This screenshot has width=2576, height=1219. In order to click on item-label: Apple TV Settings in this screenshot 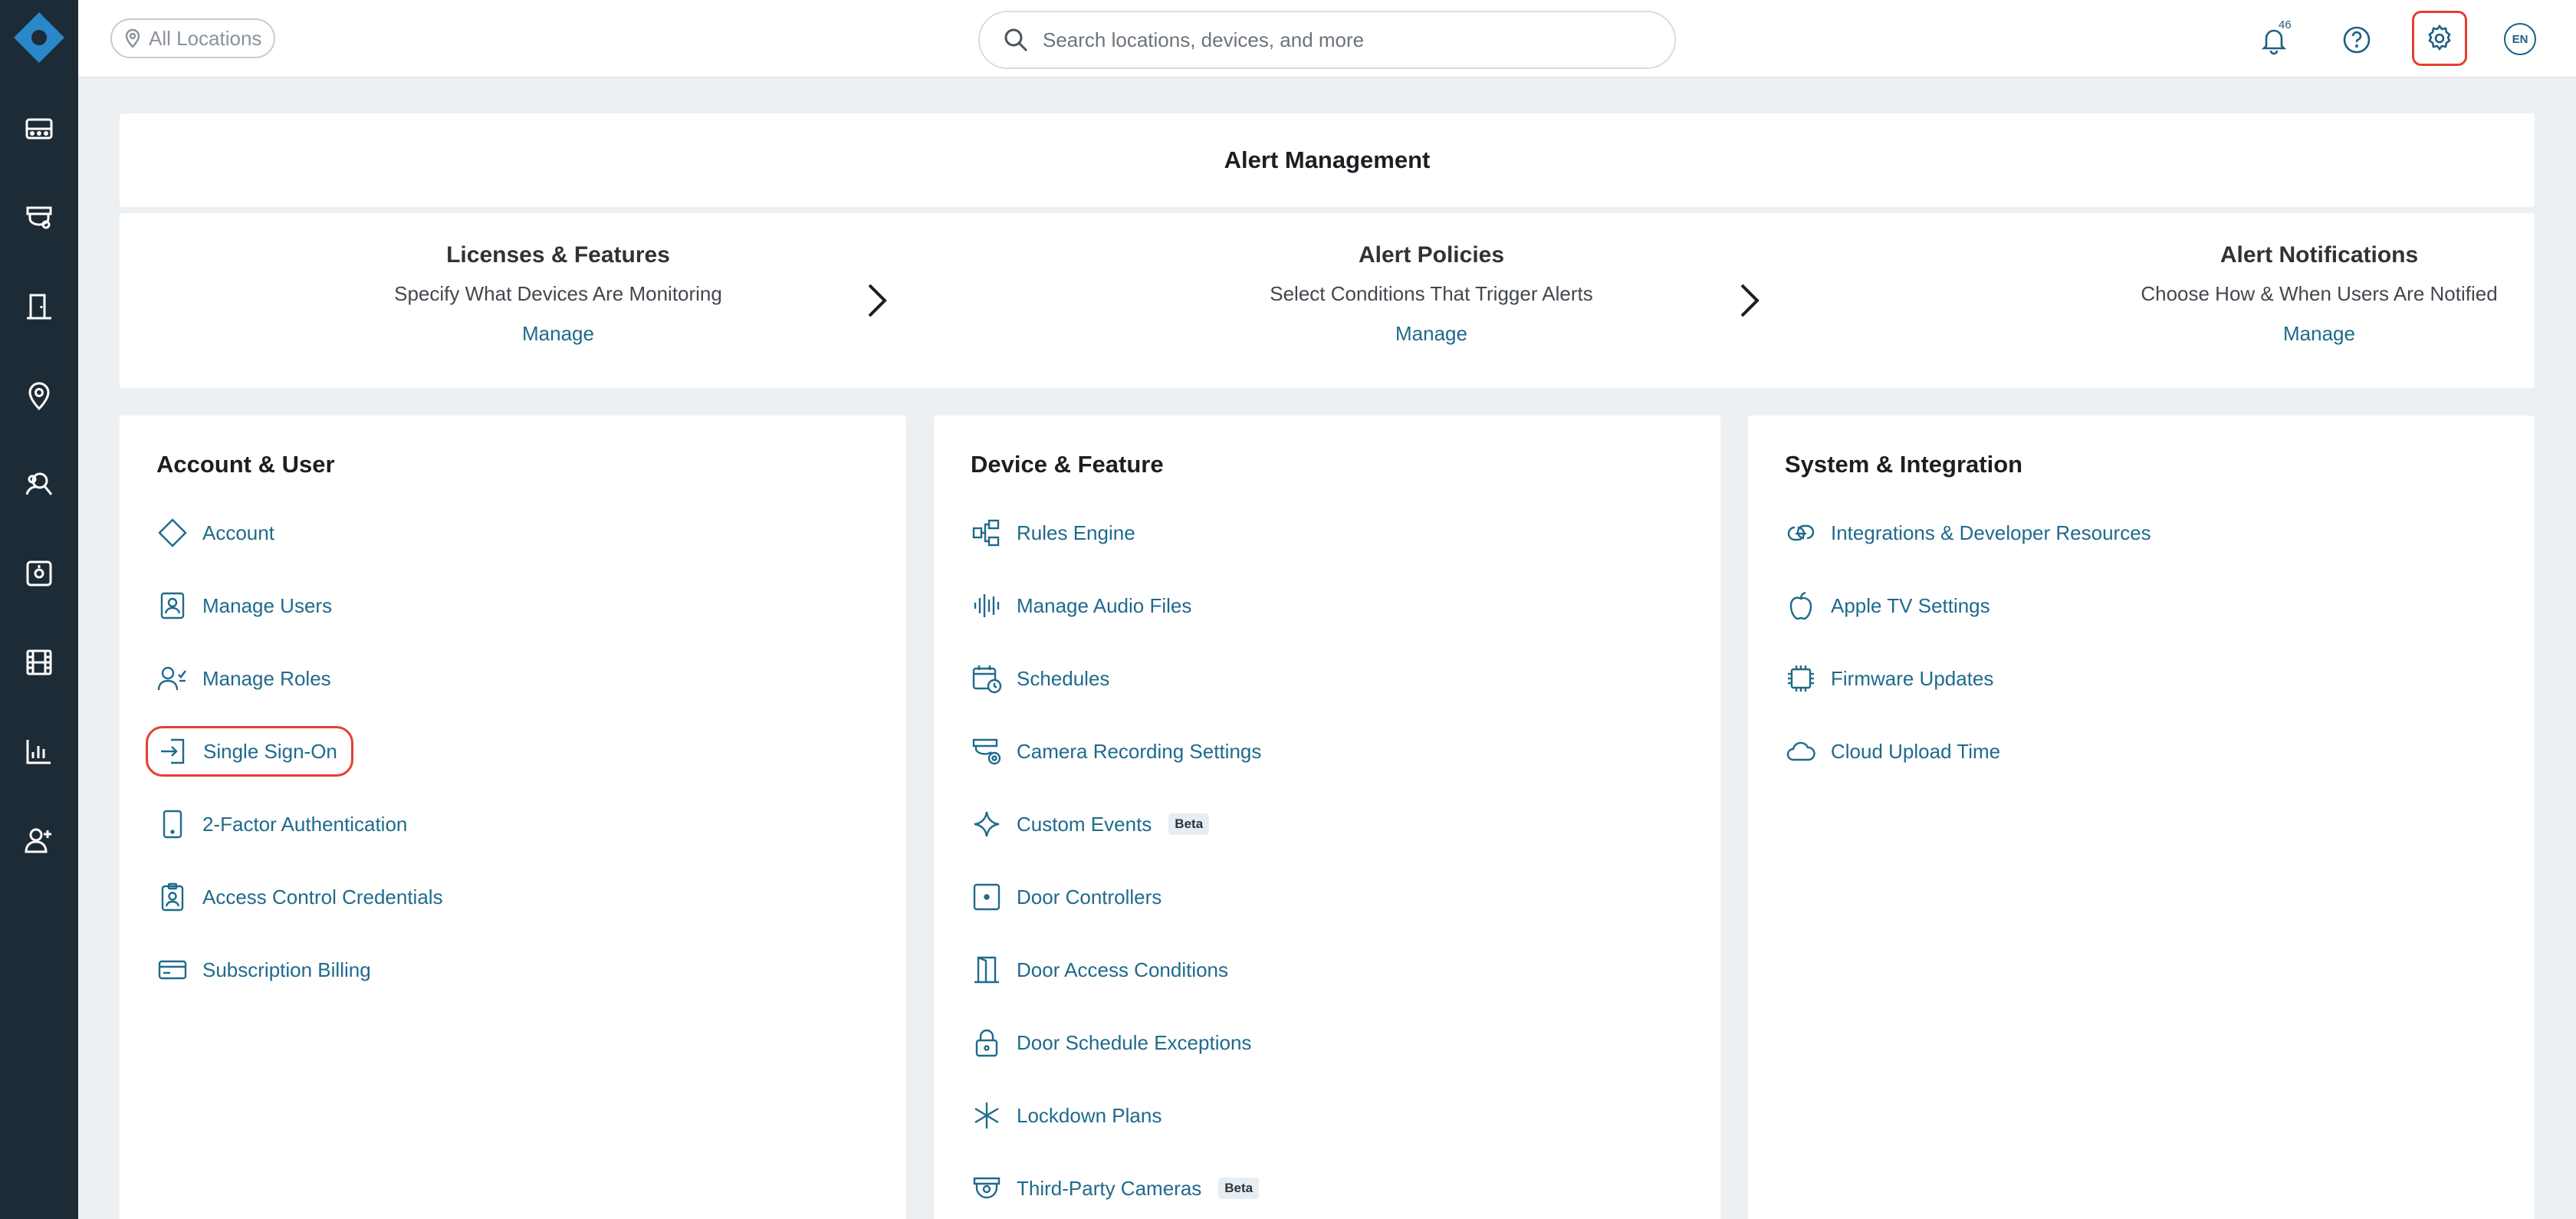, I will do `click(1911, 605)`.